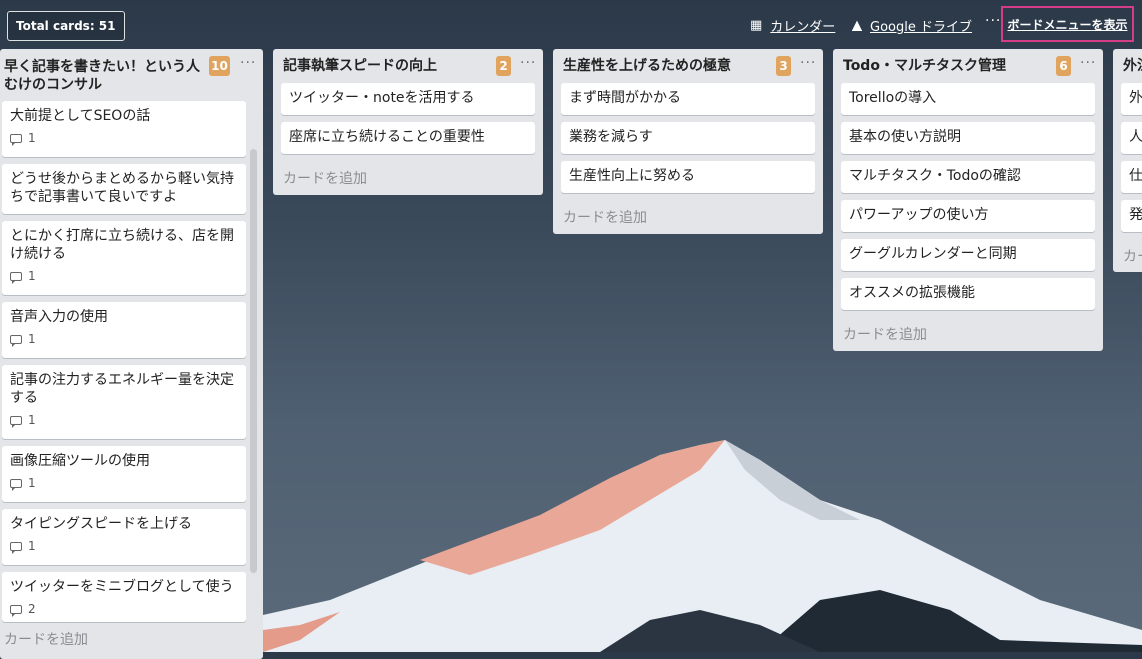 The width and height of the screenshot is (1142, 659). I want to click on card: とにかく打席に立ち続ける、店を開け続ける 1, so click(124, 258).